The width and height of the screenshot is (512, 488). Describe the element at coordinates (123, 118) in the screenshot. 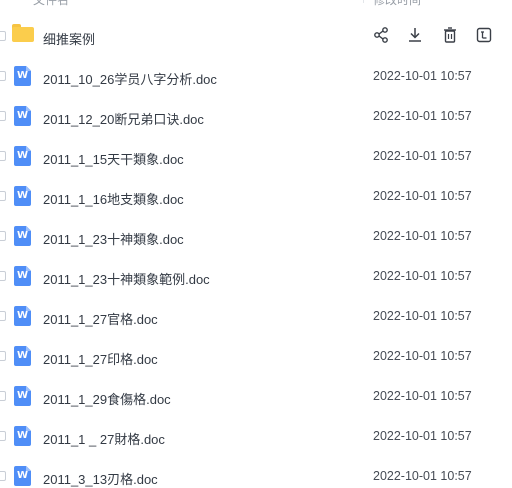

I see `file-name: 2011_12_20断兄弟口诀.doc` at that location.